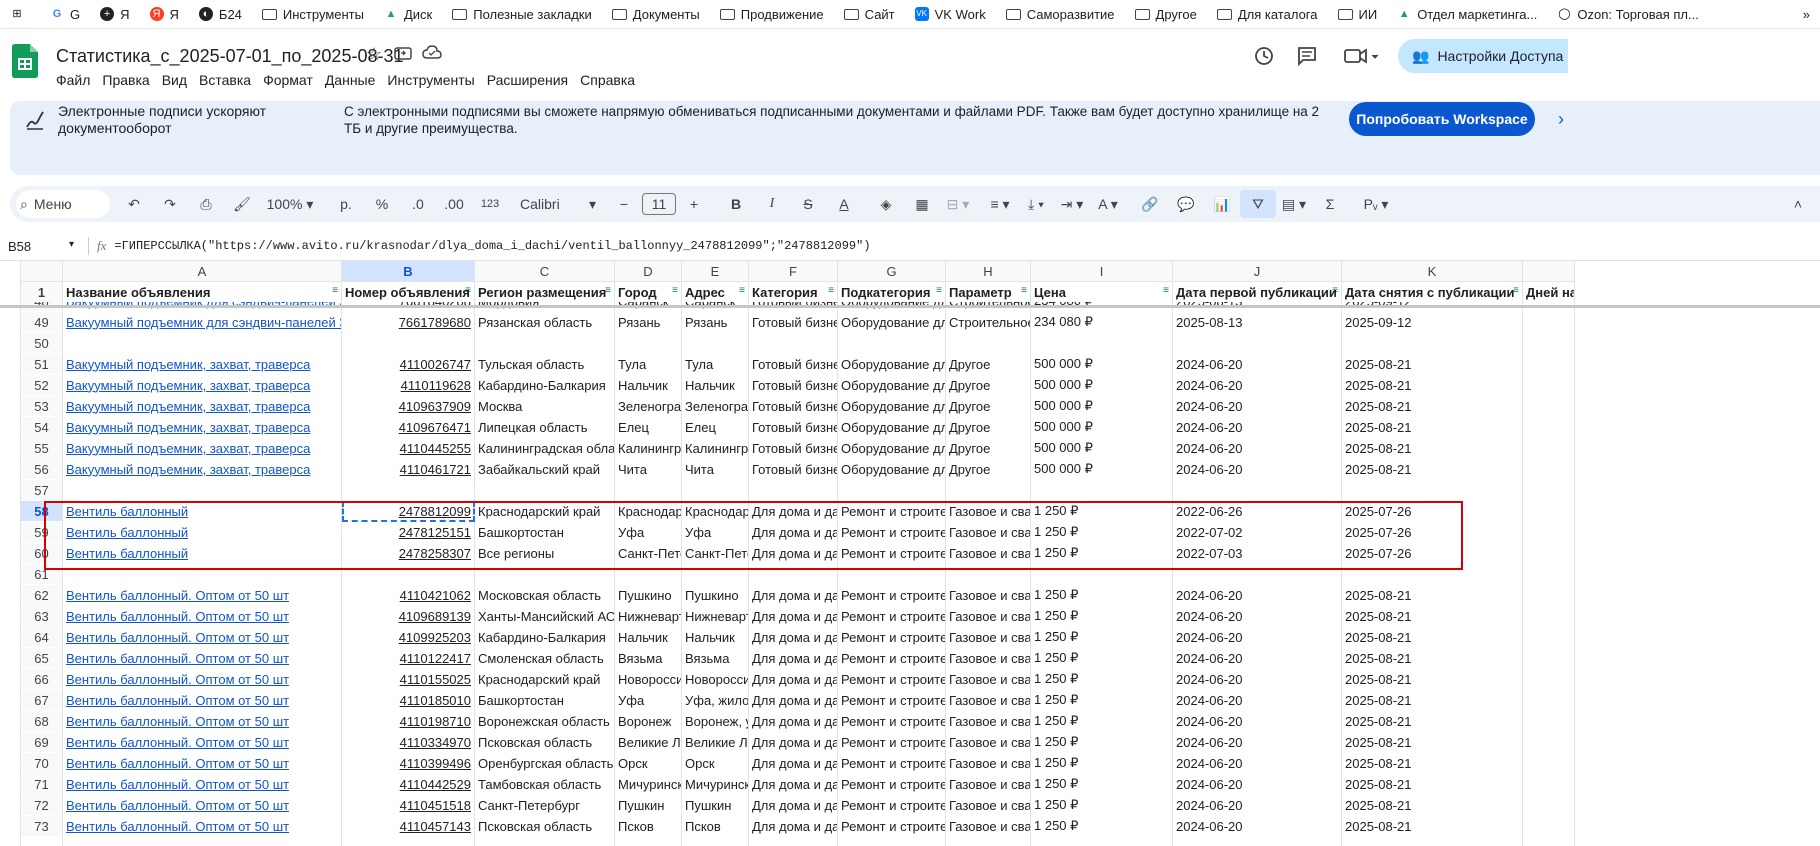 This screenshot has height=846, width=1820. Describe the element at coordinates (418, 204) in the screenshot. I see `decrease-decimal-button: .0` at that location.